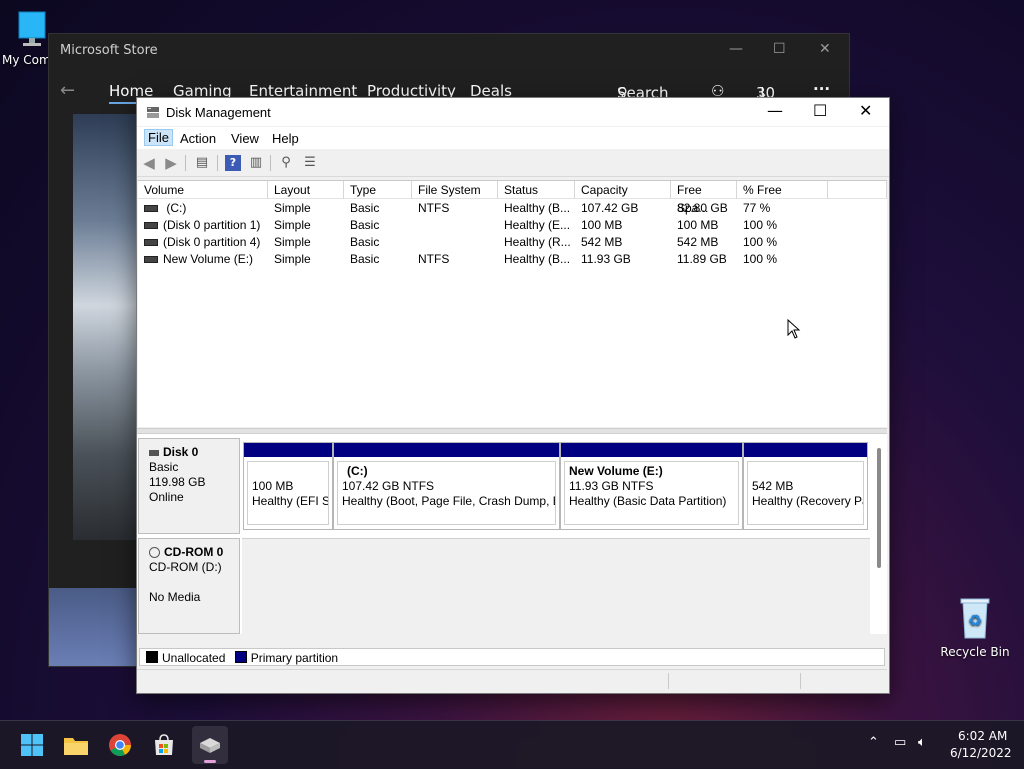 This screenshot has height=769, width=1024. I want to click on help-icon: ?, so click(233, 163).